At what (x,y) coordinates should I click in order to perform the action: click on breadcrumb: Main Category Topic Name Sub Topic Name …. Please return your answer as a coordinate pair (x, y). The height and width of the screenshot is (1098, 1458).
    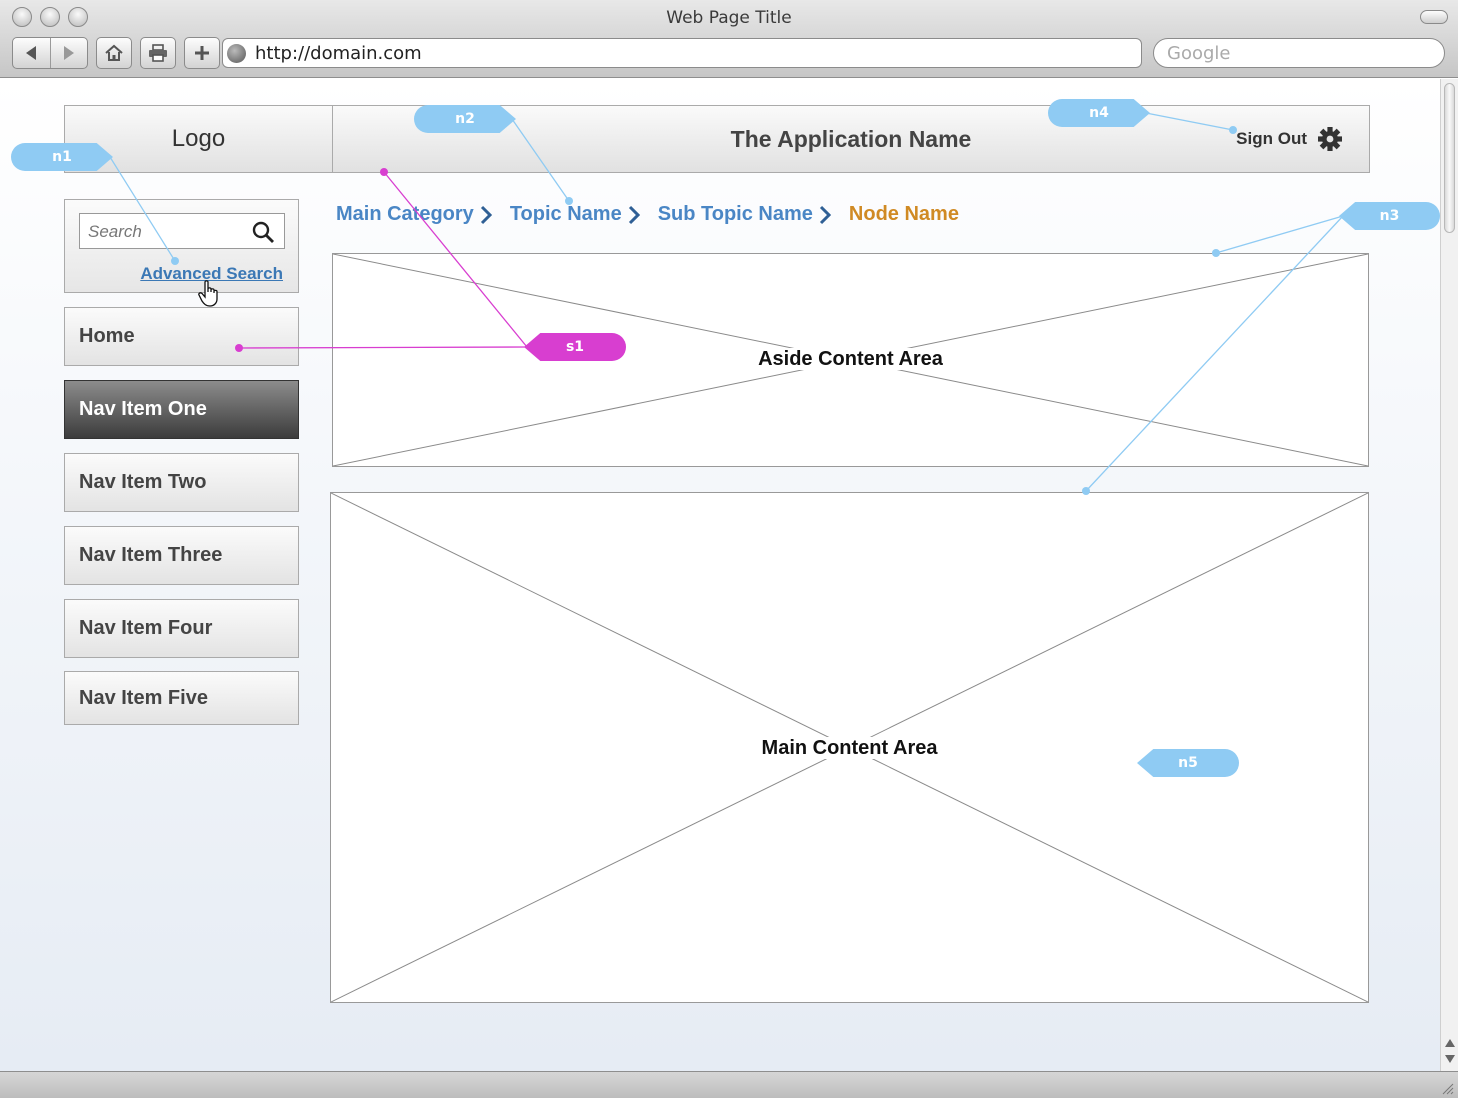
    Looking at the image, I should click on (647, 214).